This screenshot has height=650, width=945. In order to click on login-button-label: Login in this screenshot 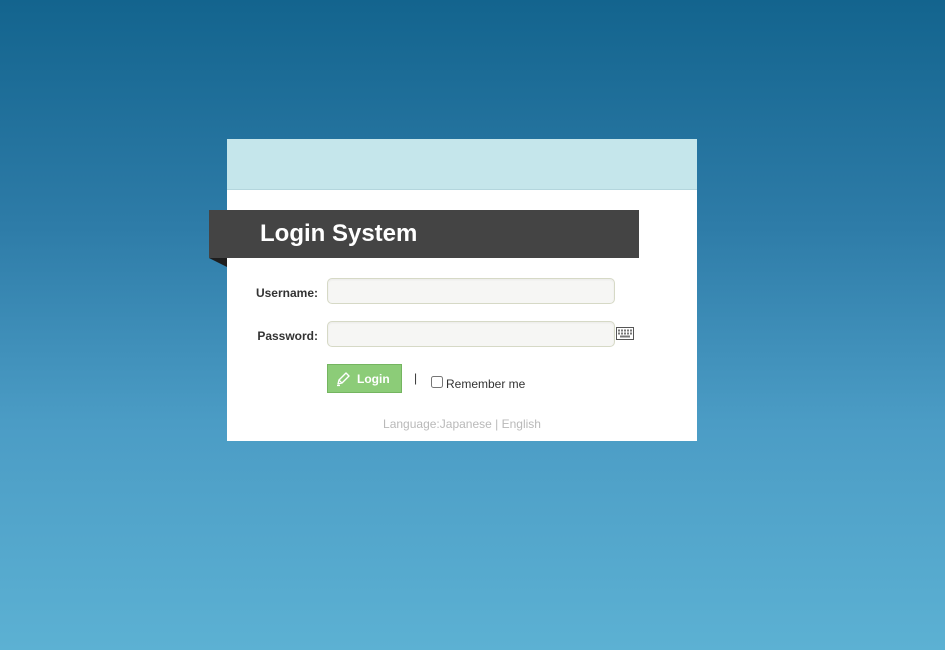, I will do `click(373, 378)`.